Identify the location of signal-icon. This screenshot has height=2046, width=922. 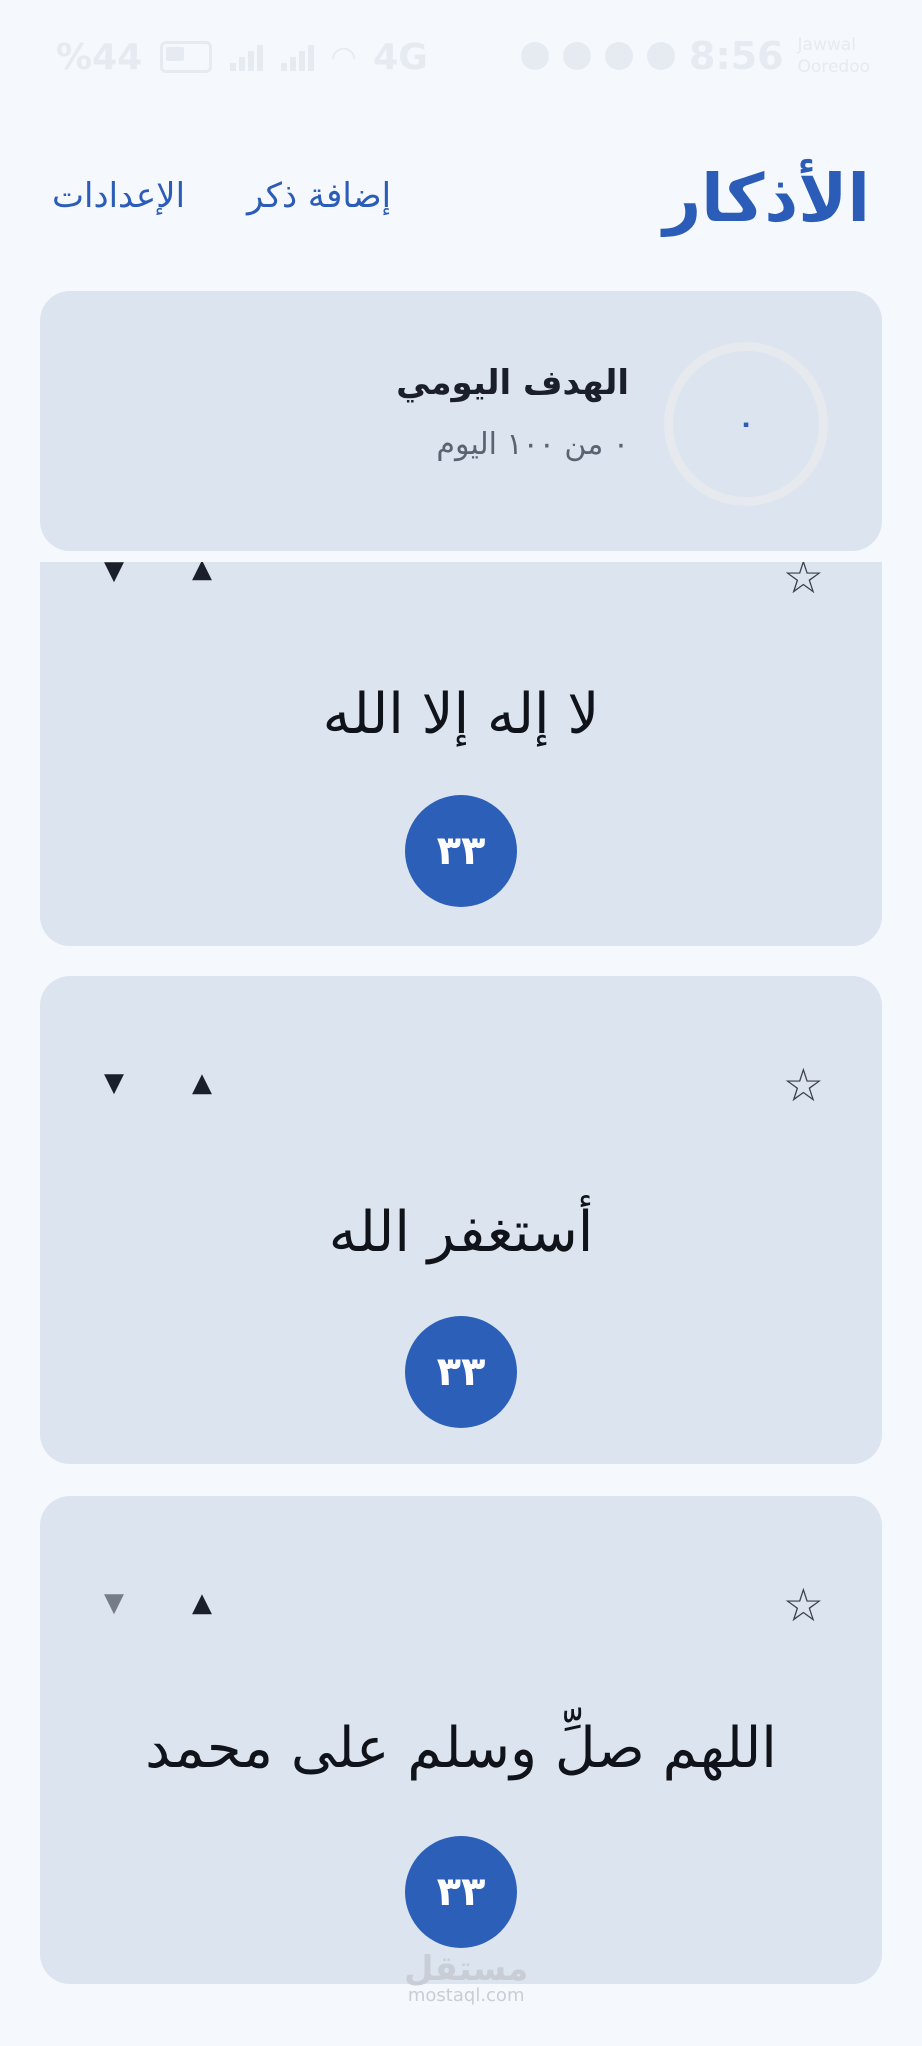
(247, 57).